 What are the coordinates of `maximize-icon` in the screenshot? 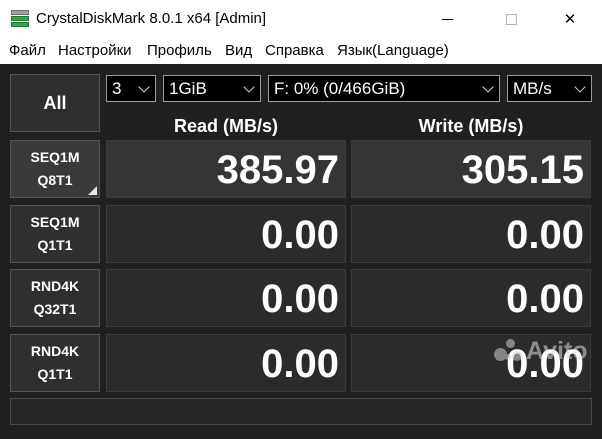 It's located at (511, 19).